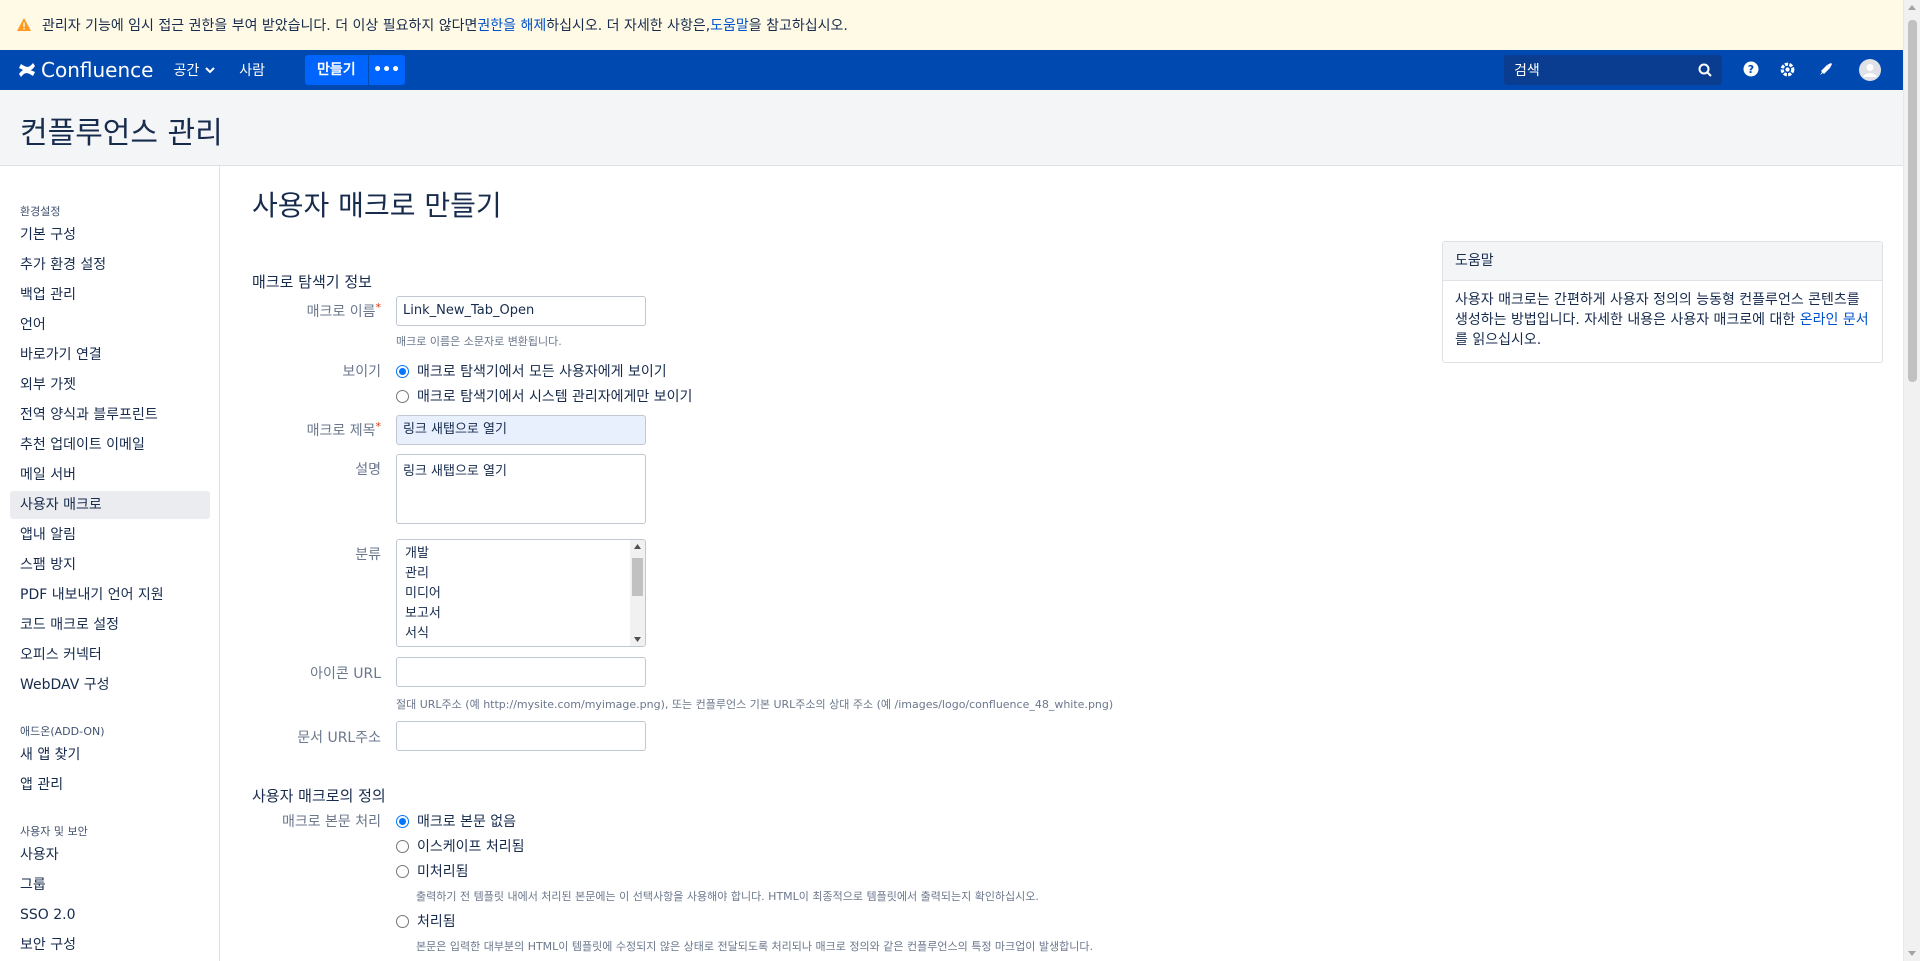  I want to click on chevron-down-icon, so click(210, 69).